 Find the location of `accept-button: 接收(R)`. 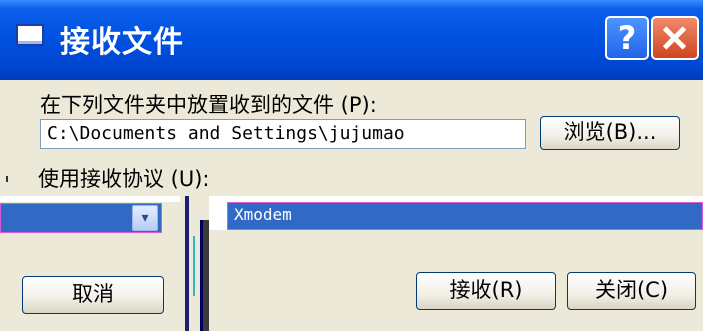

accept-button: 接收(R) is located at coordinates (486, 291).